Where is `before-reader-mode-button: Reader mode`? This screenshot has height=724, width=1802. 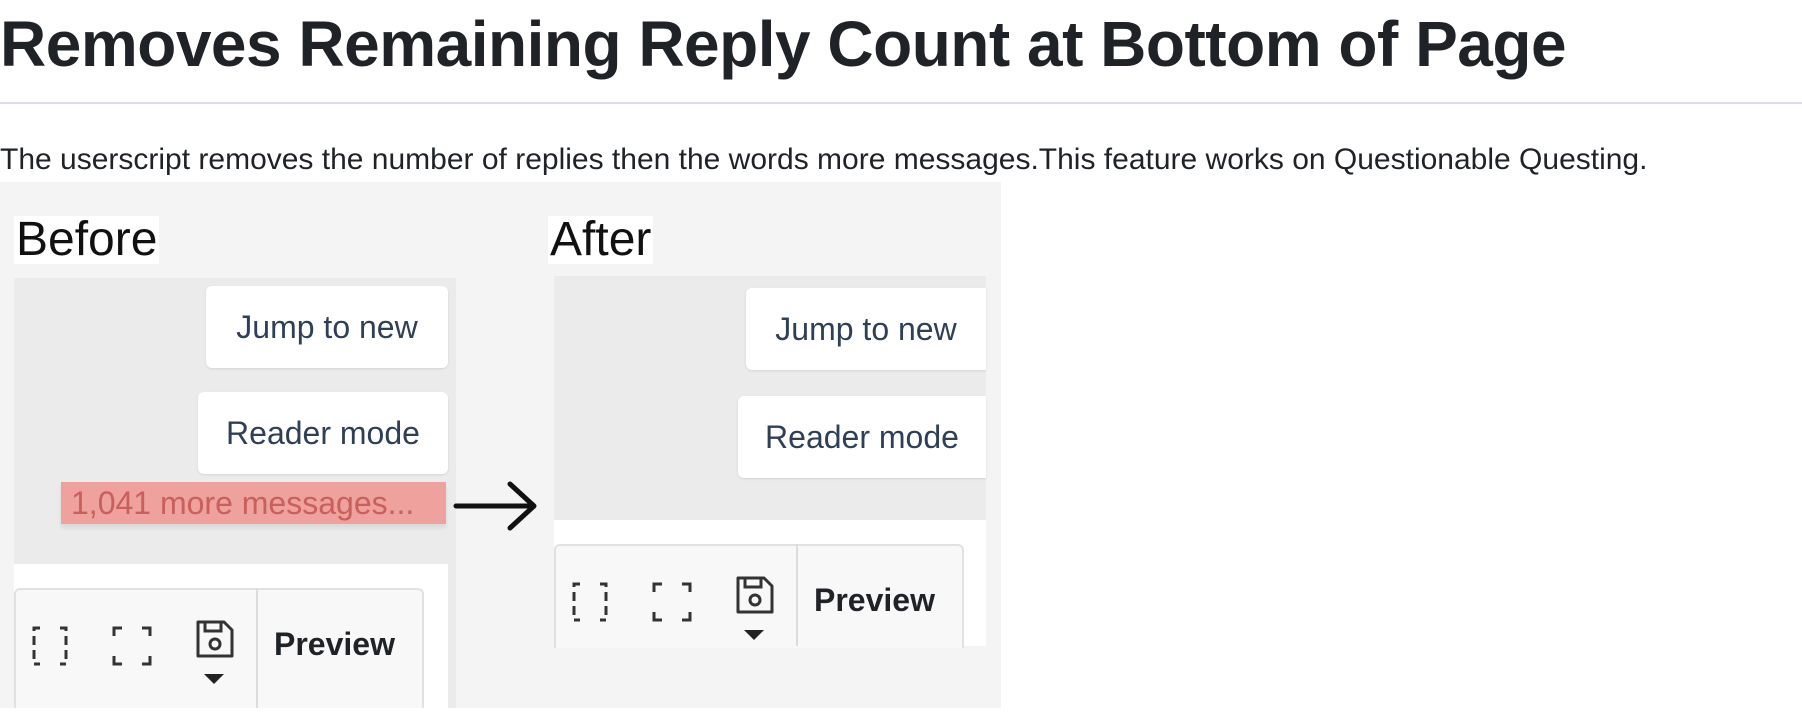 before-reader-mode-button: Reader mode is located at coordinates (323, 433).